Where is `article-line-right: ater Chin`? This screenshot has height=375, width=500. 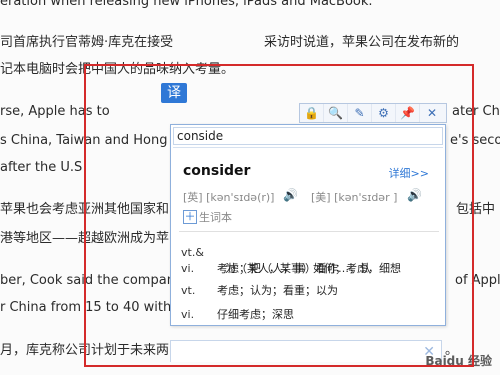
article-line-right: ater Chin is located at coordinates (476, 111).